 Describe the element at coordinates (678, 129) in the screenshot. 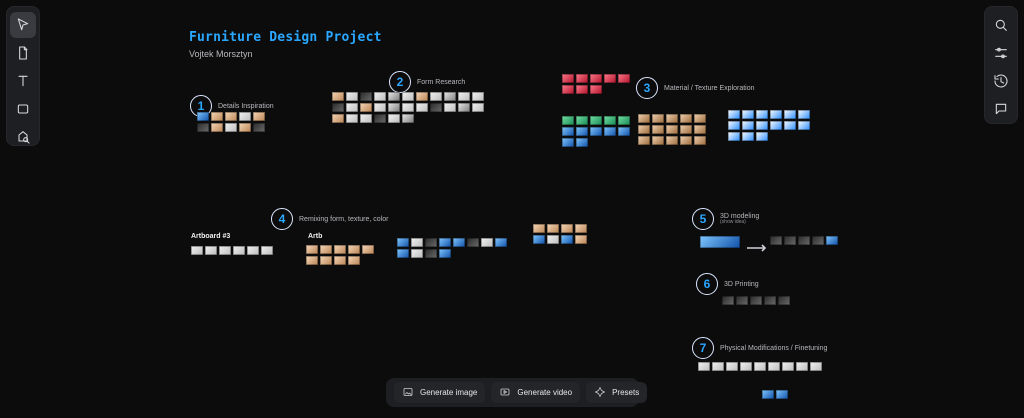

I see `texture-cluster` at that location.